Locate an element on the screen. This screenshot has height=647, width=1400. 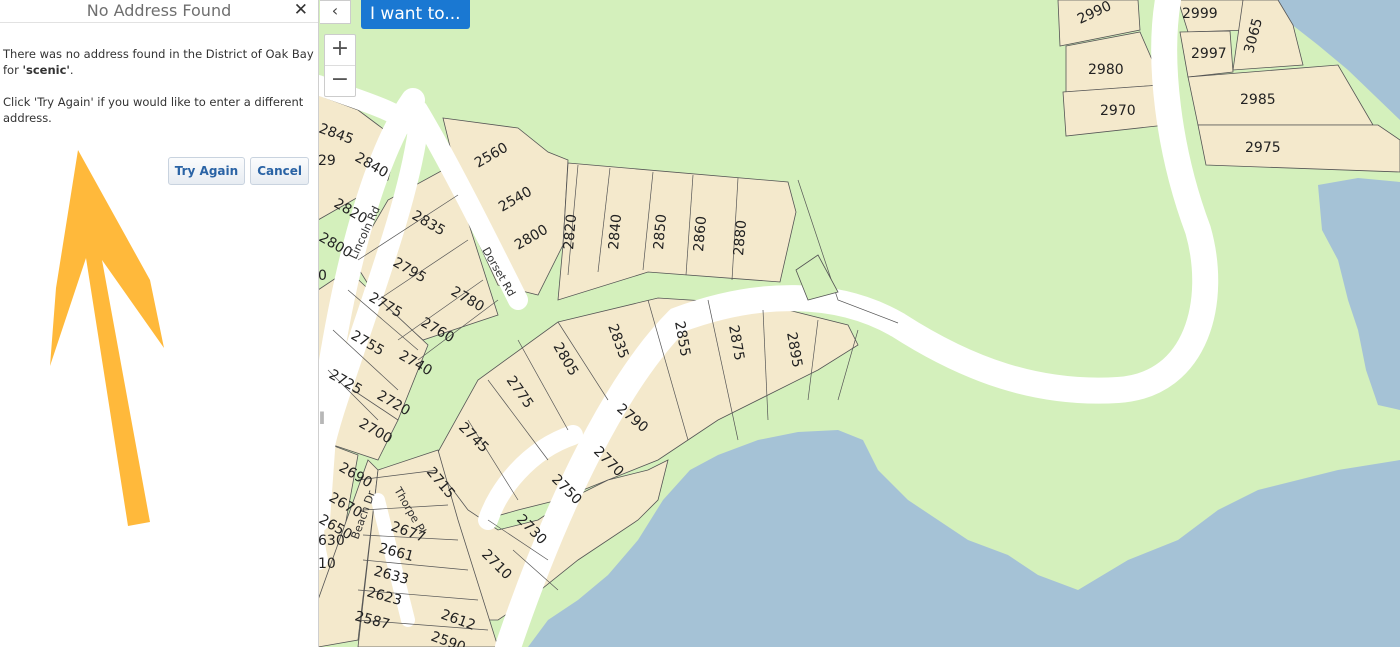
close-icon: ✕ is located at coordinates (301, 10).